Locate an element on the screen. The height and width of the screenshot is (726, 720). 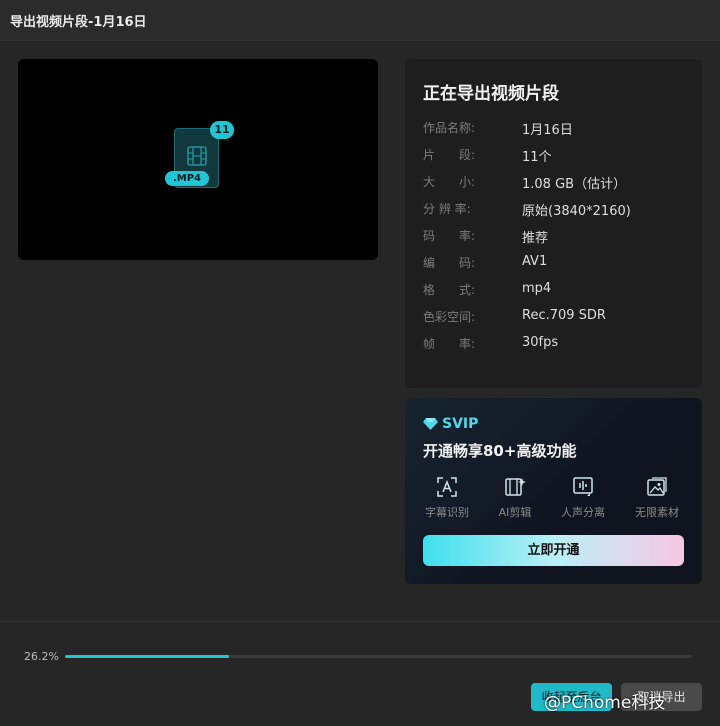
info-value: 30fps is located at coordinates (540, 342).